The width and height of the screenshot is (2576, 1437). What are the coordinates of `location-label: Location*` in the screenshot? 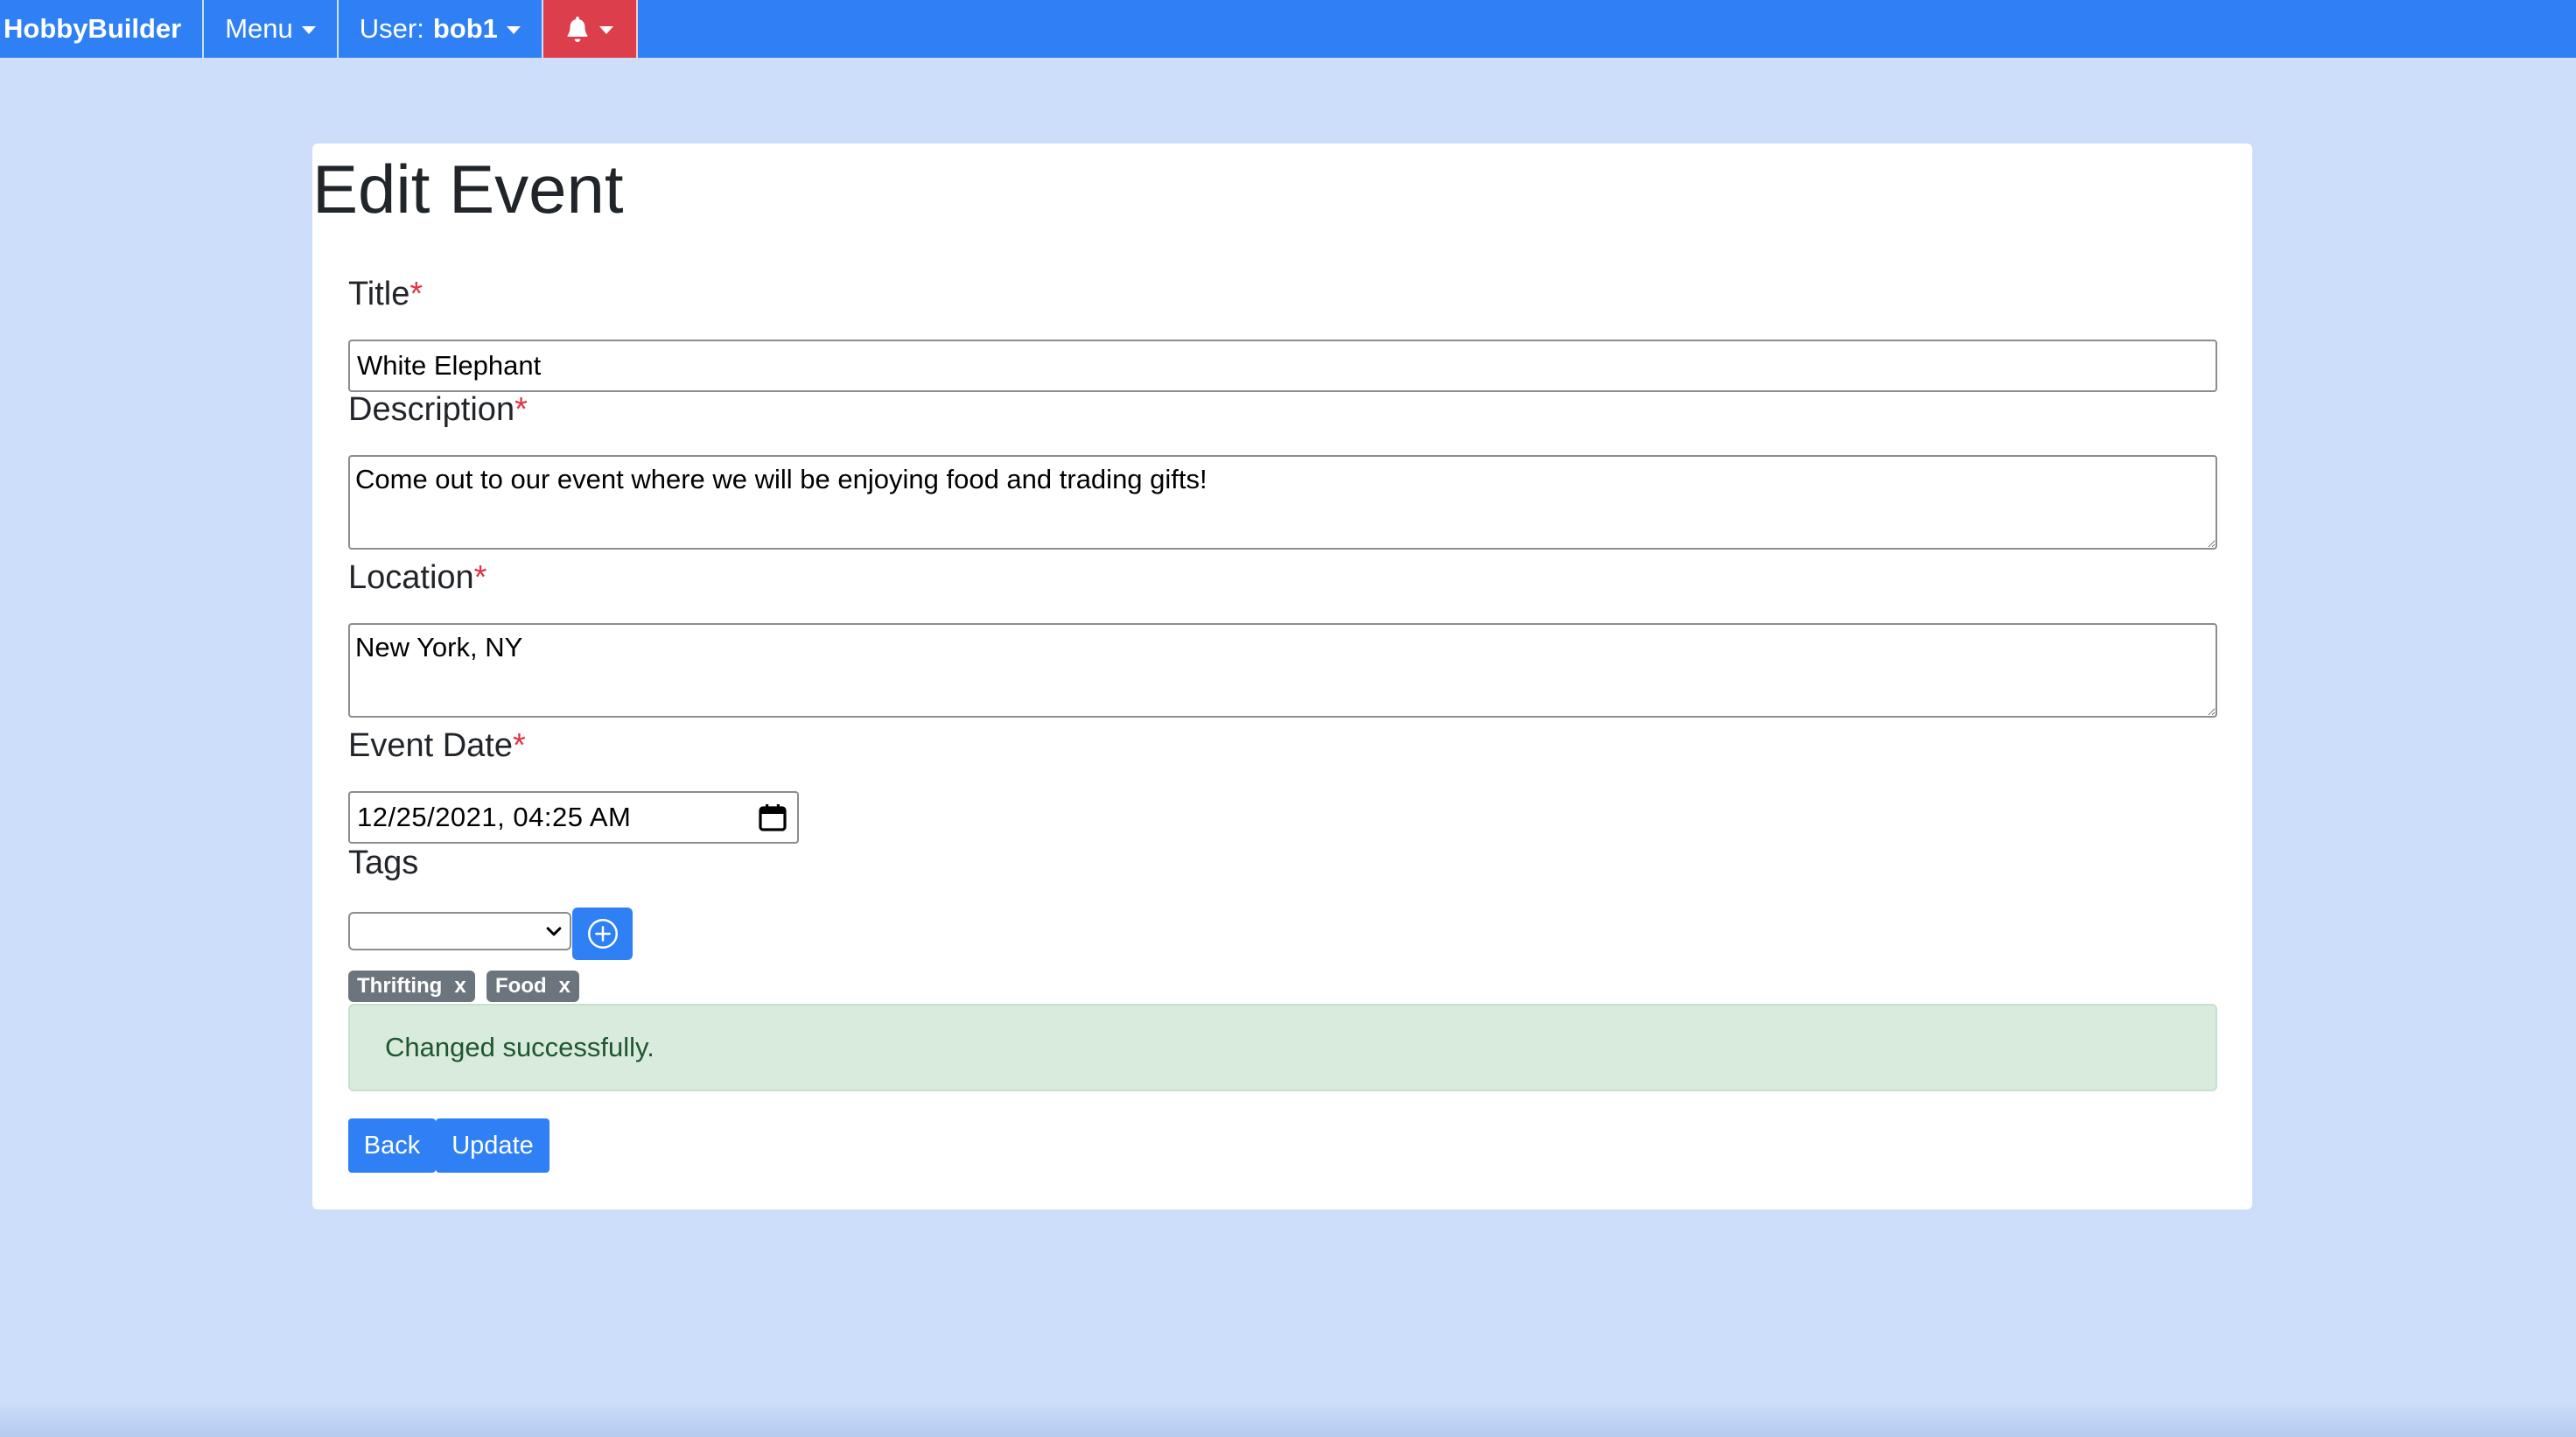 It's located at (417, 578).